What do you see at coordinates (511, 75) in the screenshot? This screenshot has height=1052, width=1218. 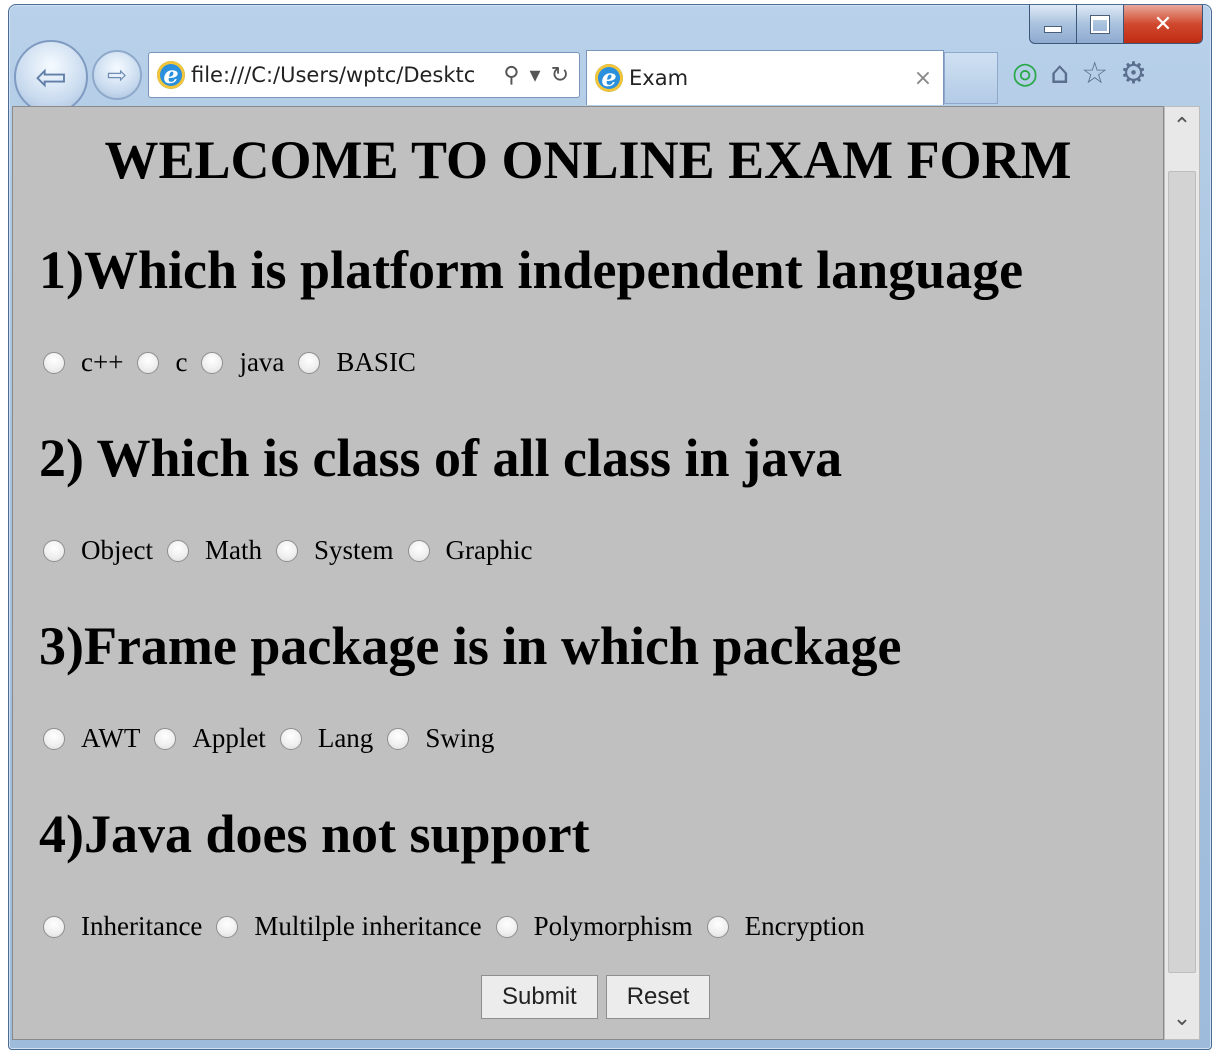 I see `search-icon: ⚲` at bounding box center [511, 75].